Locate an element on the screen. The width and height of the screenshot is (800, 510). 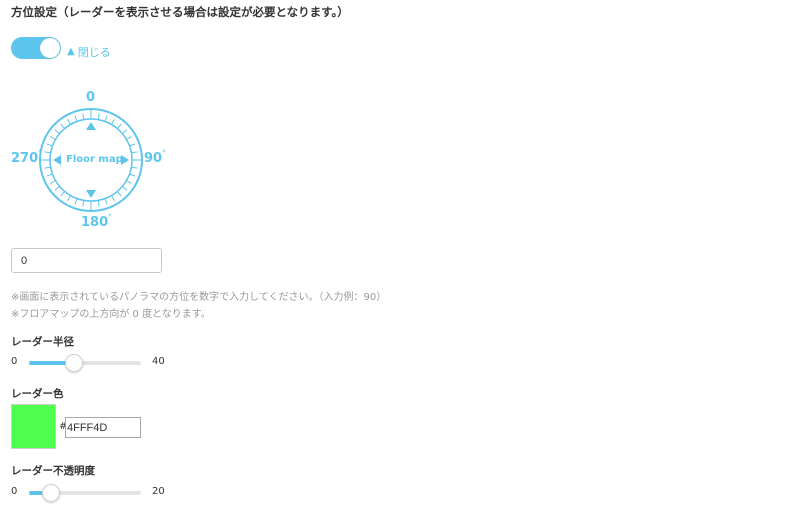
radar-radius-slider: 0 40 is located at coordinates (96, 363).